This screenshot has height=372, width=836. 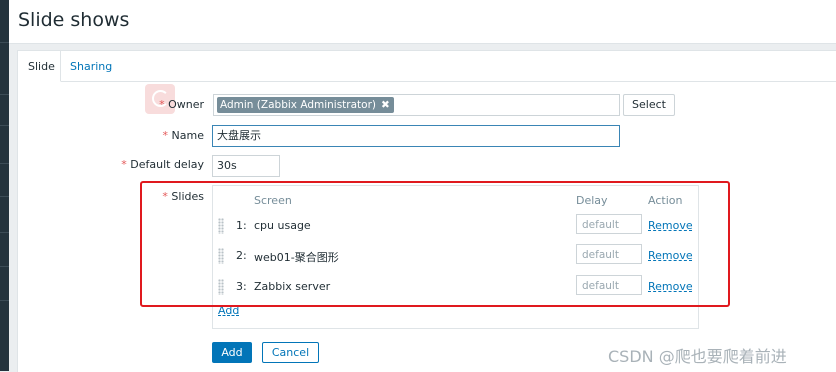 What do you see at coordinates (416, 136) in the screenshot?
I see `name-input: 大盘展示` at bounding box center [416, 136].